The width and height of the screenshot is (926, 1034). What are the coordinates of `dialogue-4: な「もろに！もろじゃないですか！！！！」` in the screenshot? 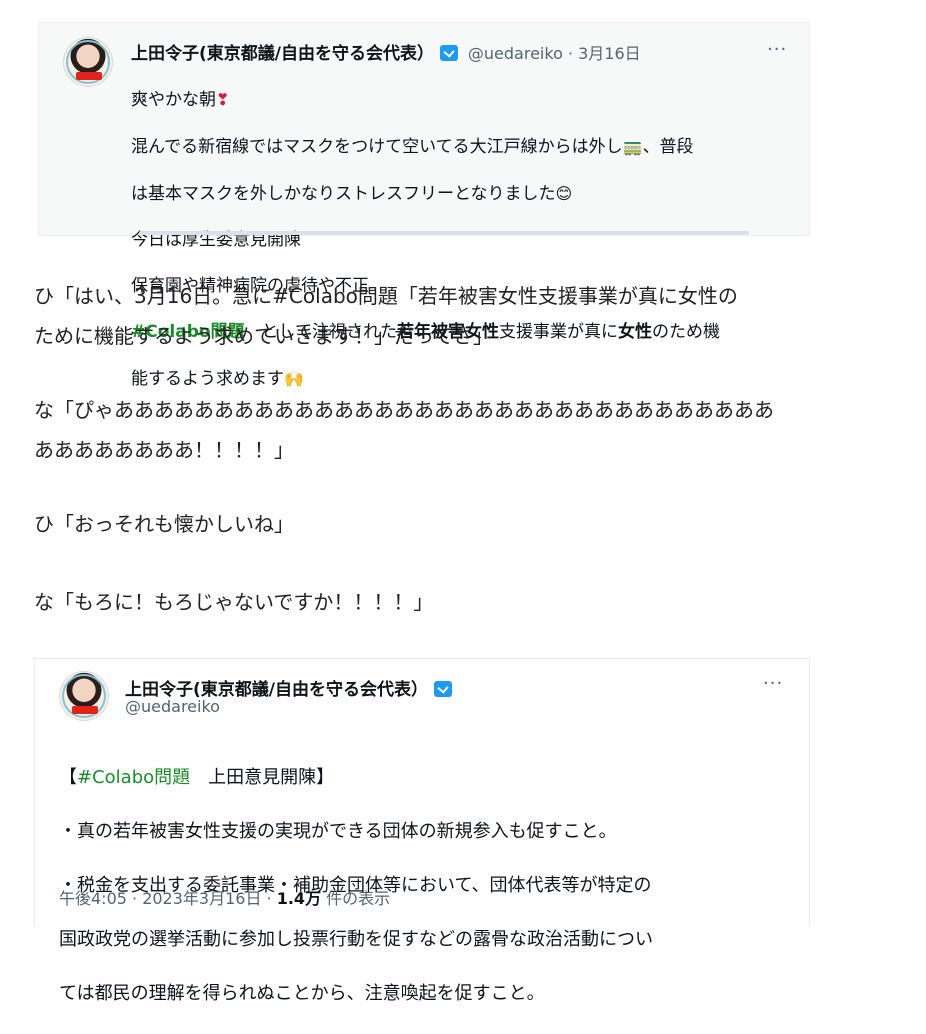 It's located at (234, 602).